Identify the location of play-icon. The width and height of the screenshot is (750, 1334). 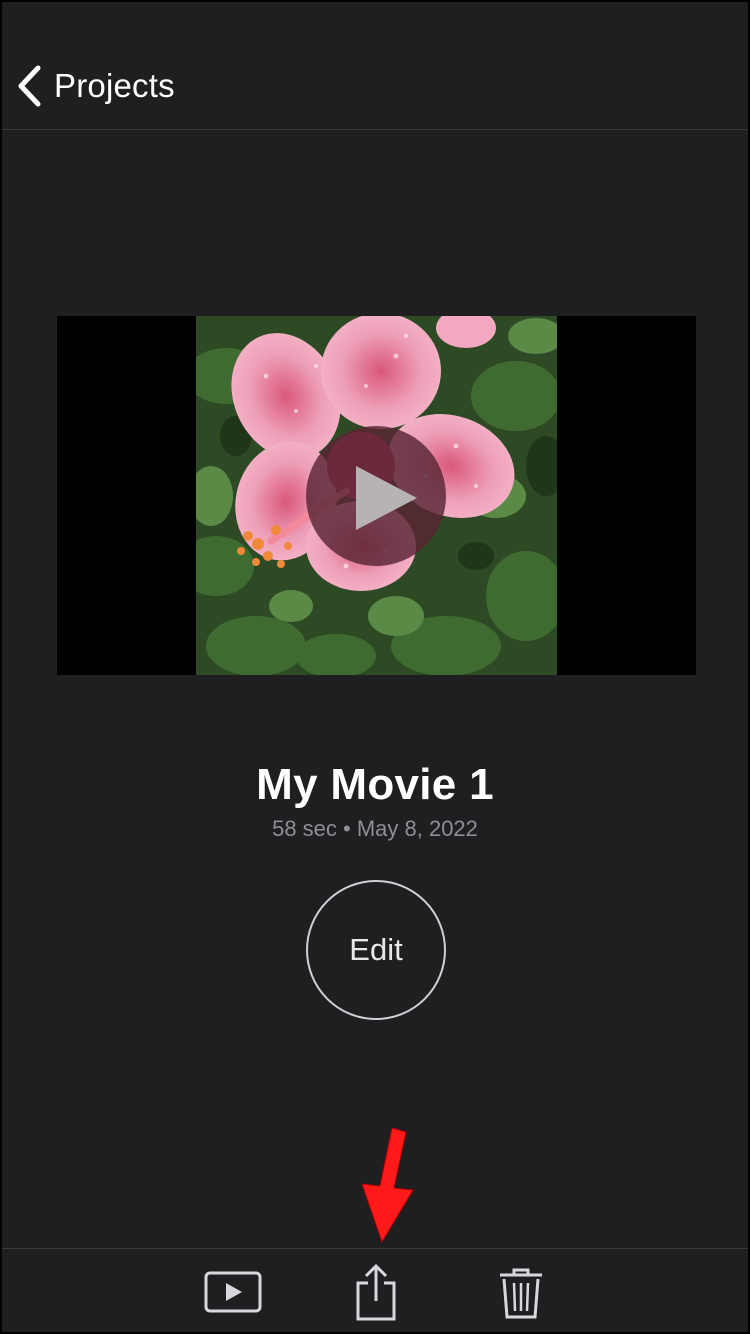
(386, 498).